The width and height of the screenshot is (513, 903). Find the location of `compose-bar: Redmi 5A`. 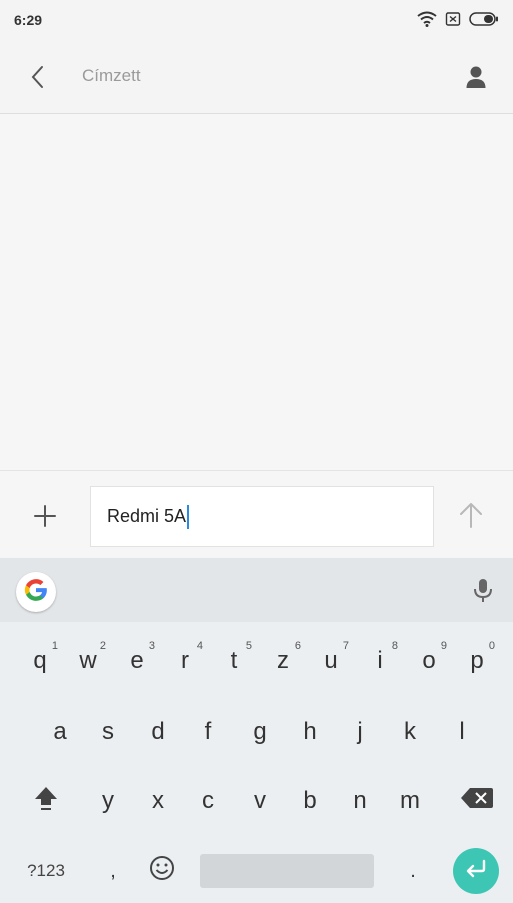

compose-bar: Redmi 5A is located at coordinates (256, 514).